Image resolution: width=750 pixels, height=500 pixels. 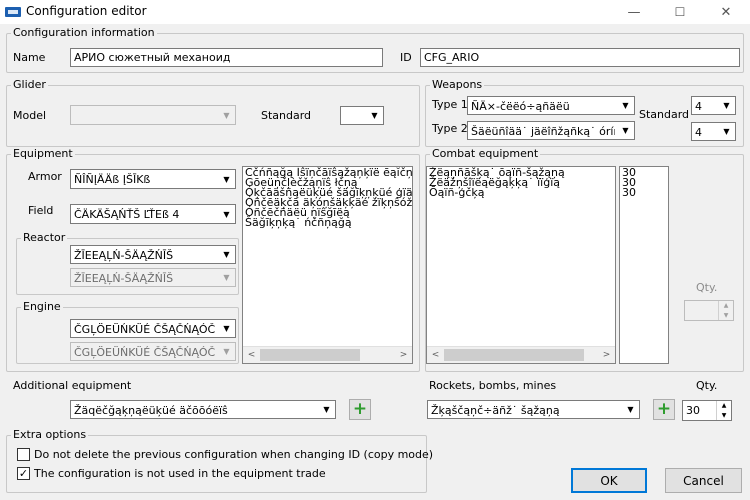 I want to click on reactor-value: ŽĪEEĄĻŃ-ŠÄĄŽŃĪŠ, so click(x=124, y=255).